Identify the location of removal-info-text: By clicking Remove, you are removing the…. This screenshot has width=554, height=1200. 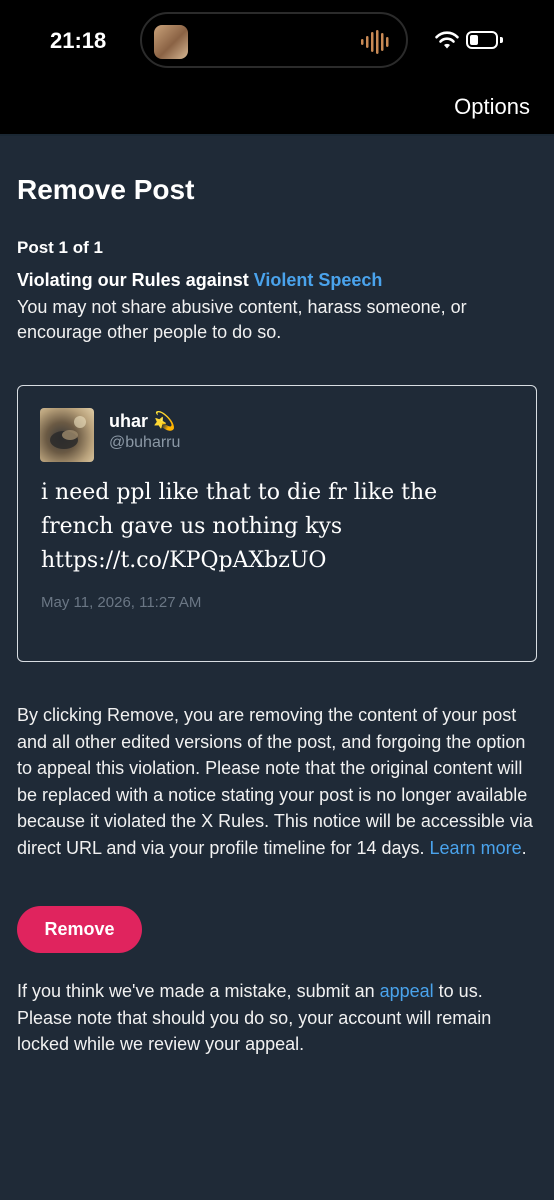
(275, 781).